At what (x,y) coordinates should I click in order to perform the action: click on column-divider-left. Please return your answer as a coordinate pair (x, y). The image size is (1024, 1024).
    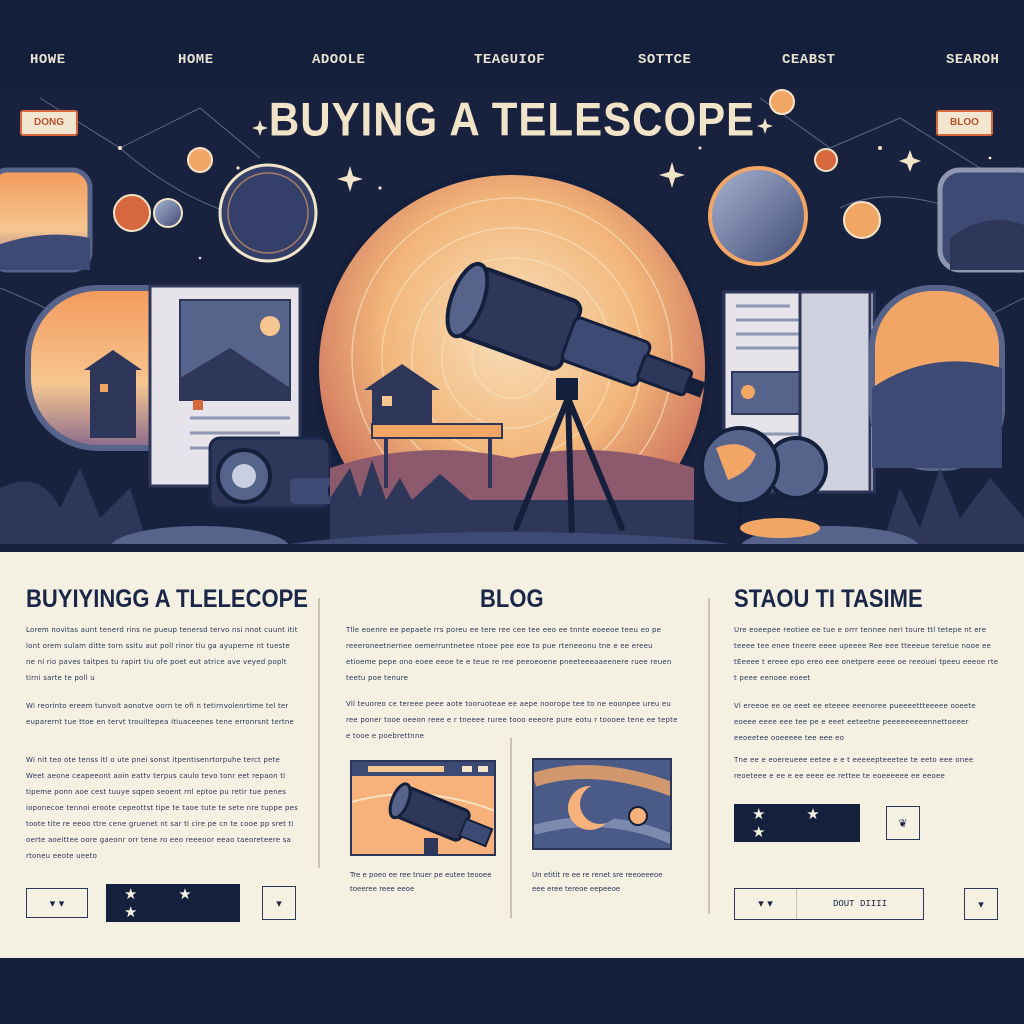
    Looking at the image, I should click on (319, 733).